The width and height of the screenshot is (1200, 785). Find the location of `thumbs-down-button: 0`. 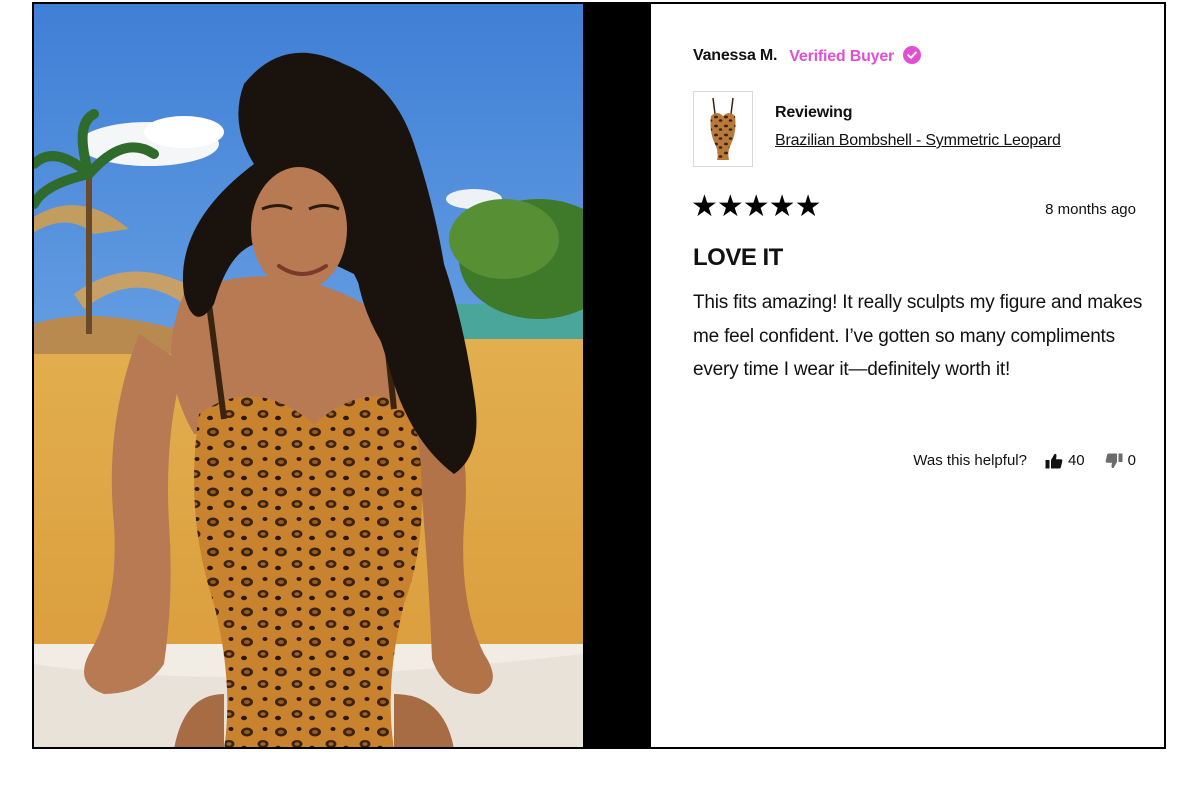

thumbs-down-button: 0 is located at coordinates (1120, 460).